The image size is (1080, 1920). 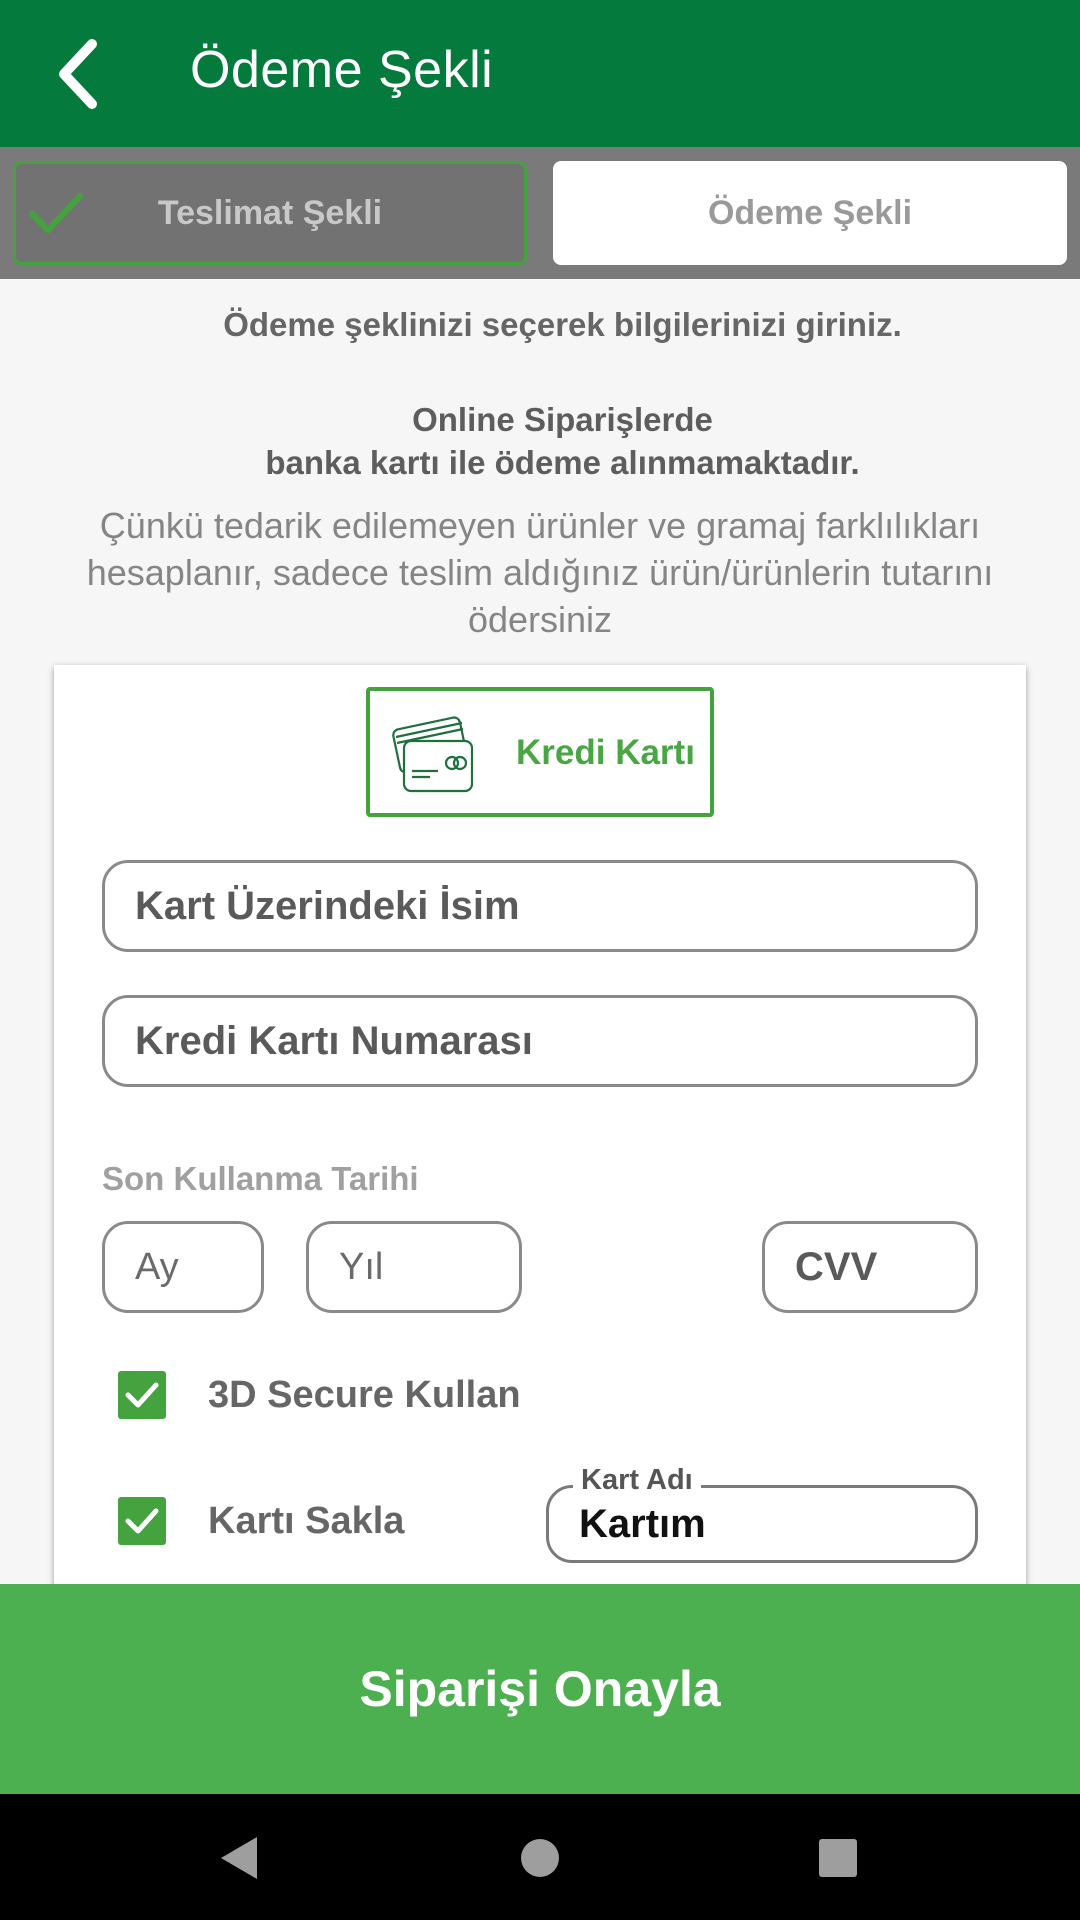 I want to click on cvv-field, so click(x=870, y=1267).